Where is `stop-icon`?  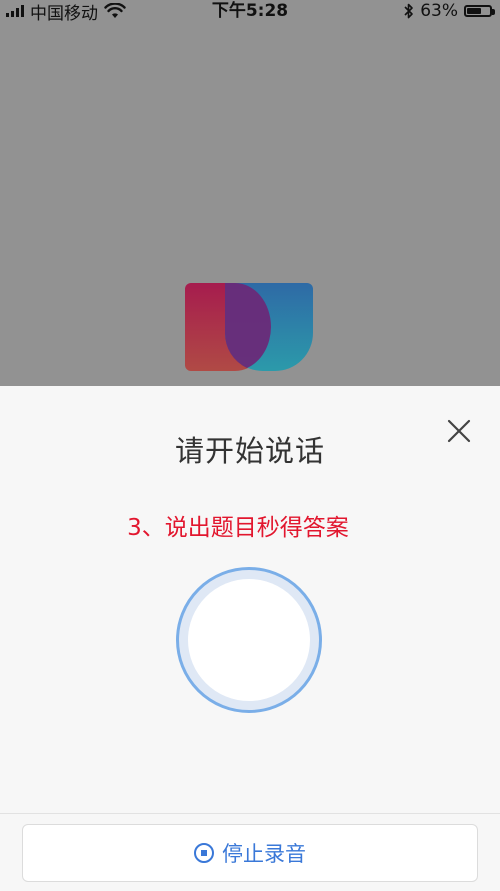
stop-icon is located at coordinates (204, 853).